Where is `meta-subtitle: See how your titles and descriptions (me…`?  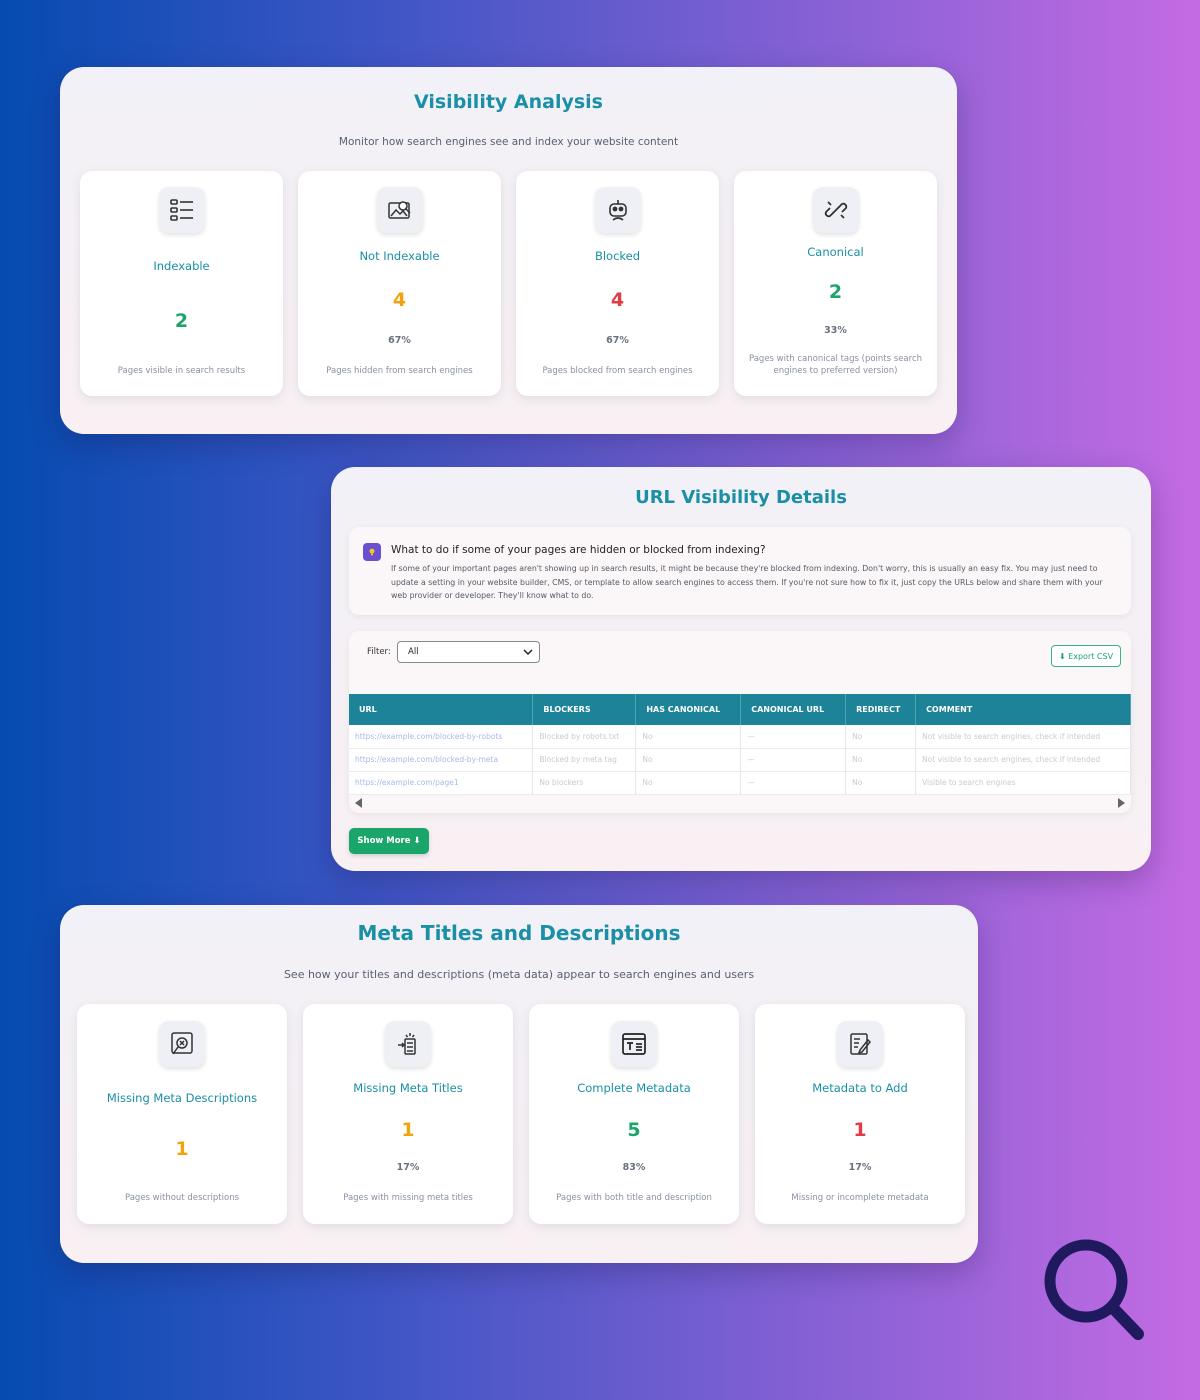
meta-subtitle: See how your titles and descriptions (me… is located at coordinates (519, 974).